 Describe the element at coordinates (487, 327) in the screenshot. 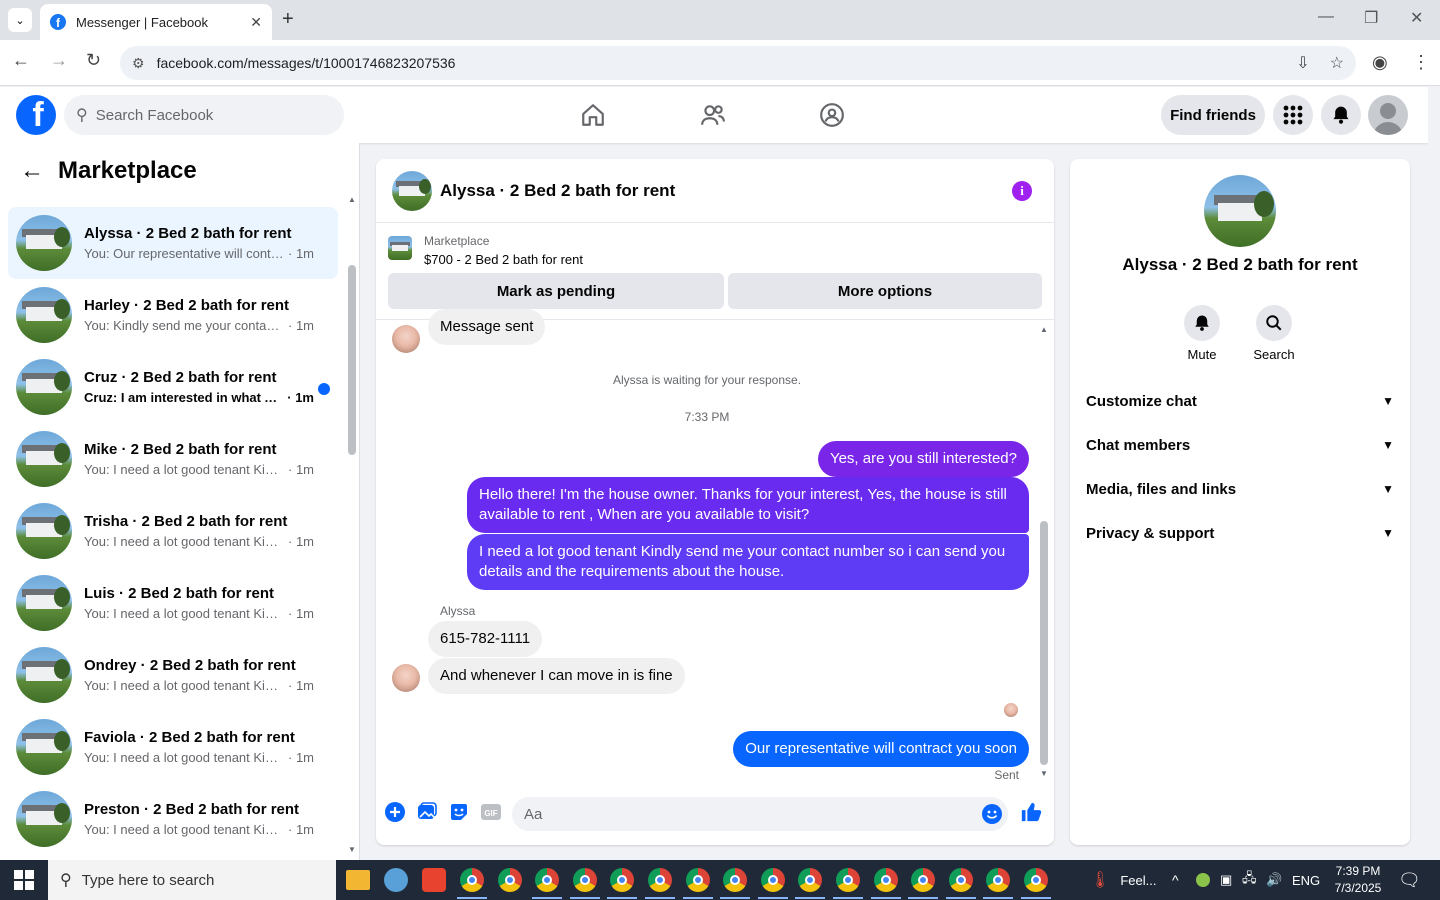

I see `message-bubble-incoming: Message sent` at that location.